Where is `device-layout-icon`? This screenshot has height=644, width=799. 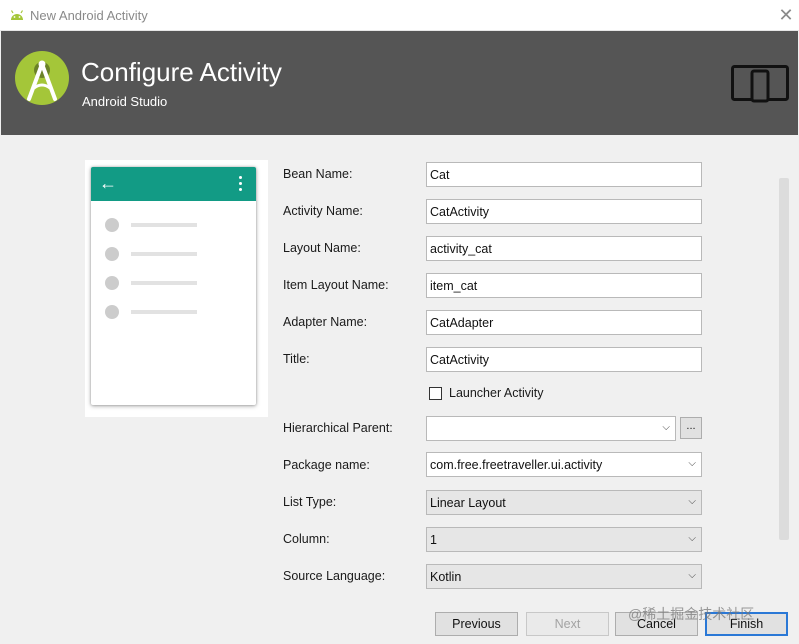
device-layout-icon is located at coordinates (760, 84).